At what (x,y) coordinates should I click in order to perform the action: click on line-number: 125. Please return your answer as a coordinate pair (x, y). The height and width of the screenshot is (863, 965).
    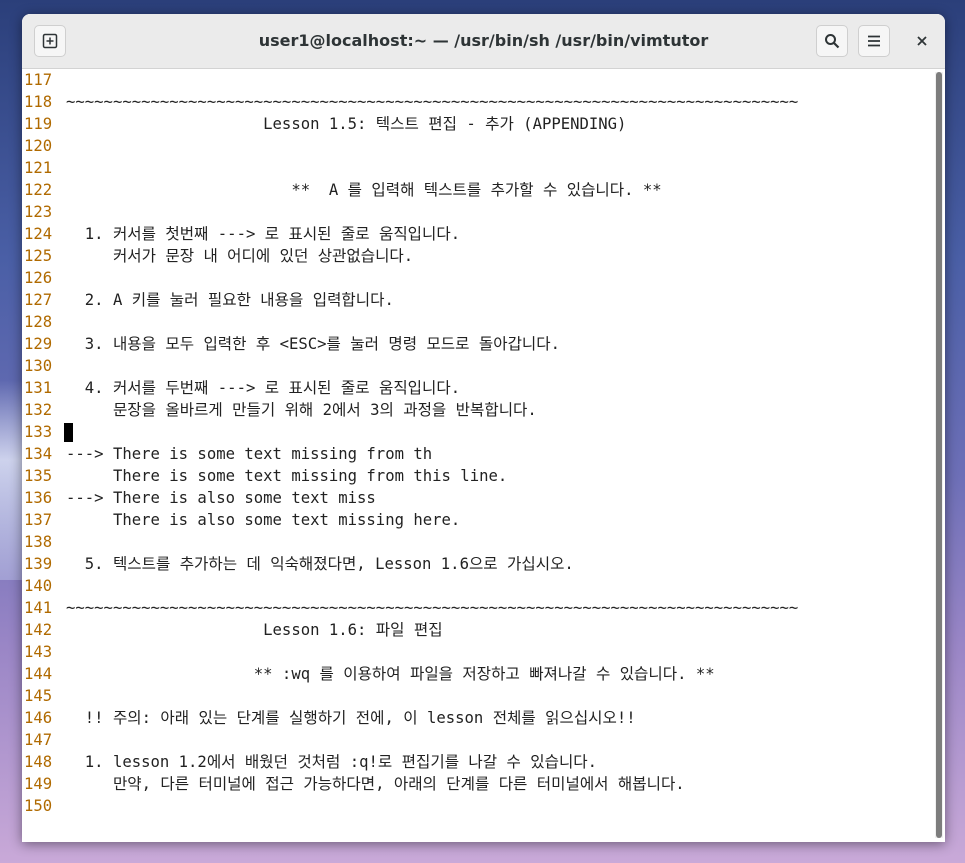
    Looking at the image, I should click on (38, 256).